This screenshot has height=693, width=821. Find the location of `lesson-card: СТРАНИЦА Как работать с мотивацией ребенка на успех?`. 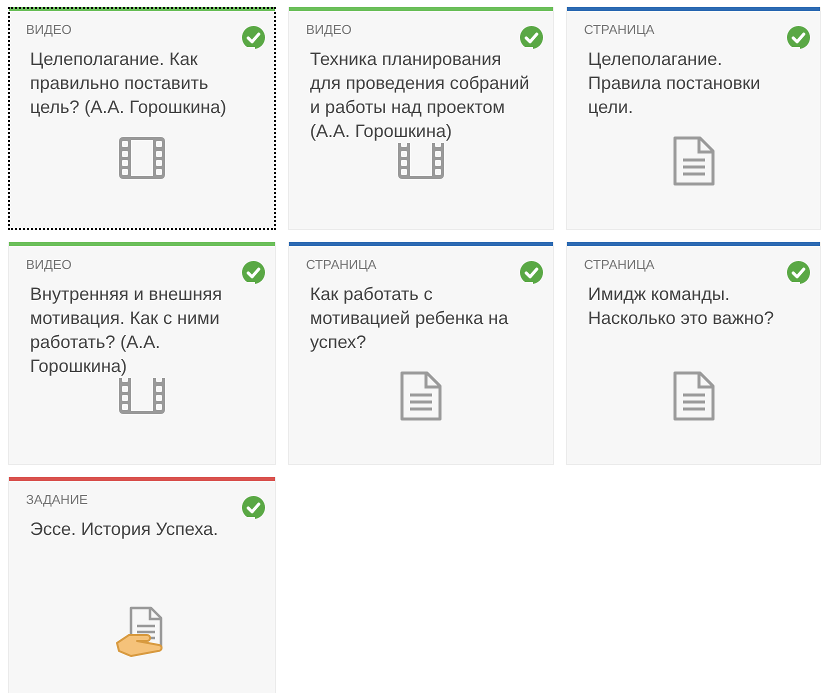

lesson-card: СТРАНИЦА Как работать с мотивацией ребенка на успех? is located at coordinates (421, 353).